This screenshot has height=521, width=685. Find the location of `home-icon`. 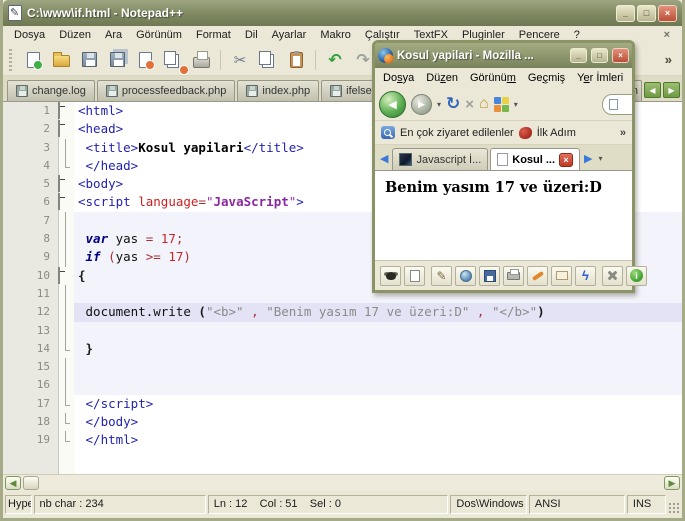

home-icon is located at coordinates (484, 104).